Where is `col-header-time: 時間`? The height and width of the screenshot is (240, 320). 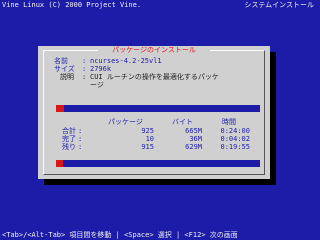
col-header-time: 時間 is located at coordinates (229, 122).